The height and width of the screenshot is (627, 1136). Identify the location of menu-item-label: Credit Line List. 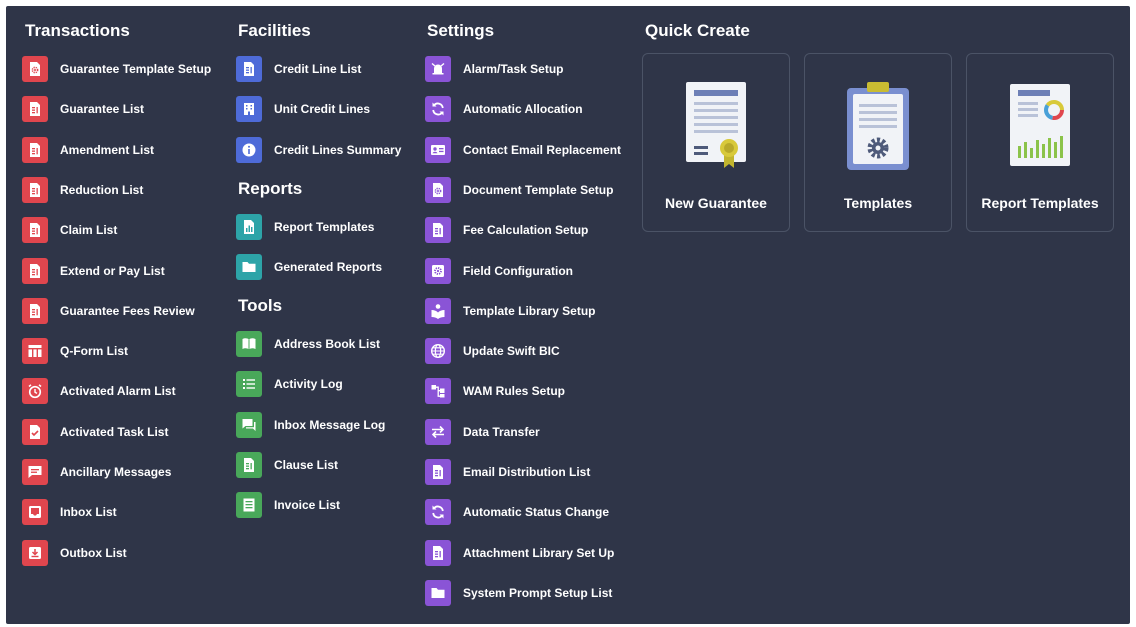
(318, 69).